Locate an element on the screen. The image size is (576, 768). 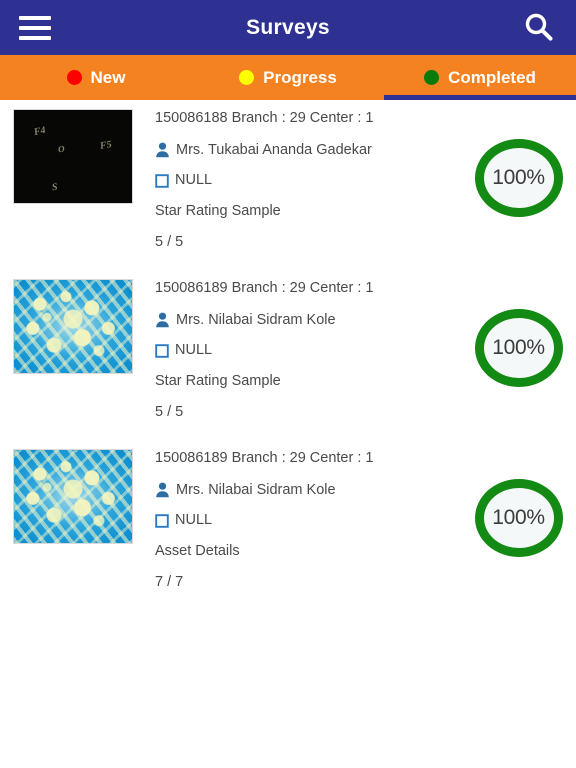
survey-name: Asset Details is located at coordinates (197, 551).